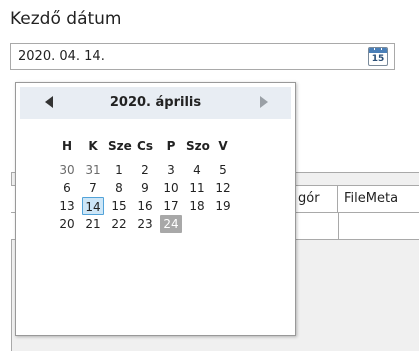 This screenshot has height=351, width=419. Describe the element at coordinates (145, 146) in the screenshot. I see `weekday-label: Cs` at that location.